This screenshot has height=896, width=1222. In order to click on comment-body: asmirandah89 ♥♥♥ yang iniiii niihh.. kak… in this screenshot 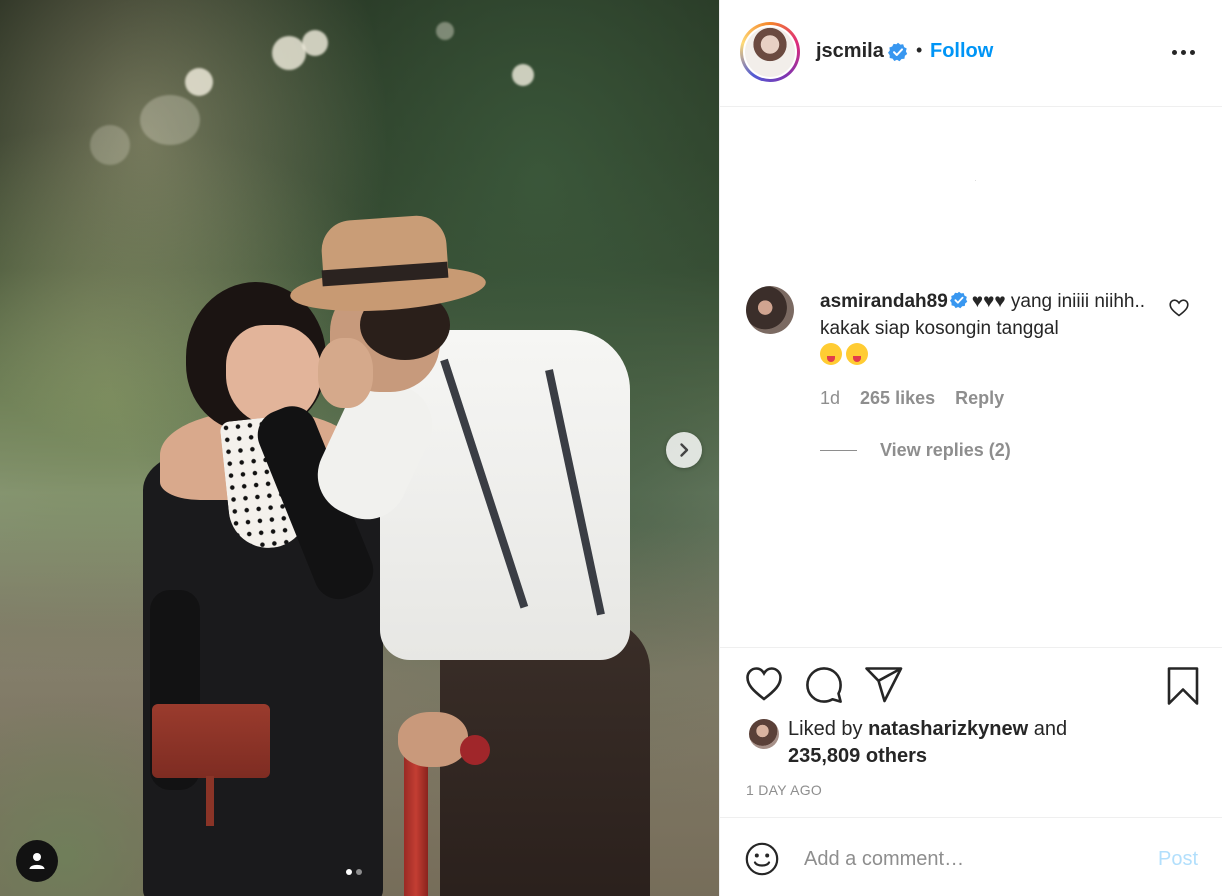, I will do `click(995, 328)`.